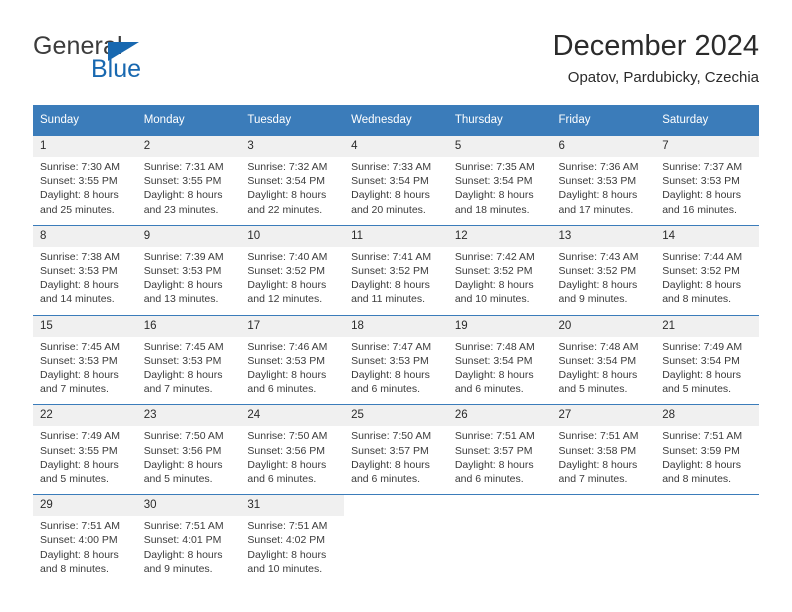  Describe the element at coordinates (707, 236) in the screenshot. I see `day-number: 14` at that location.